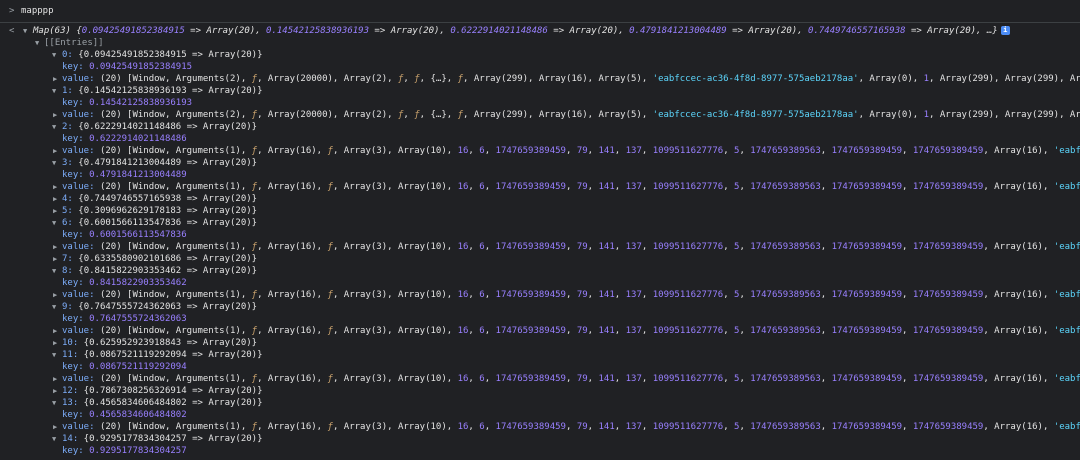 This screenshot has height=460, width=1080. I want to click on entries-node: ▼ [[Entries]], so click(540, 43).